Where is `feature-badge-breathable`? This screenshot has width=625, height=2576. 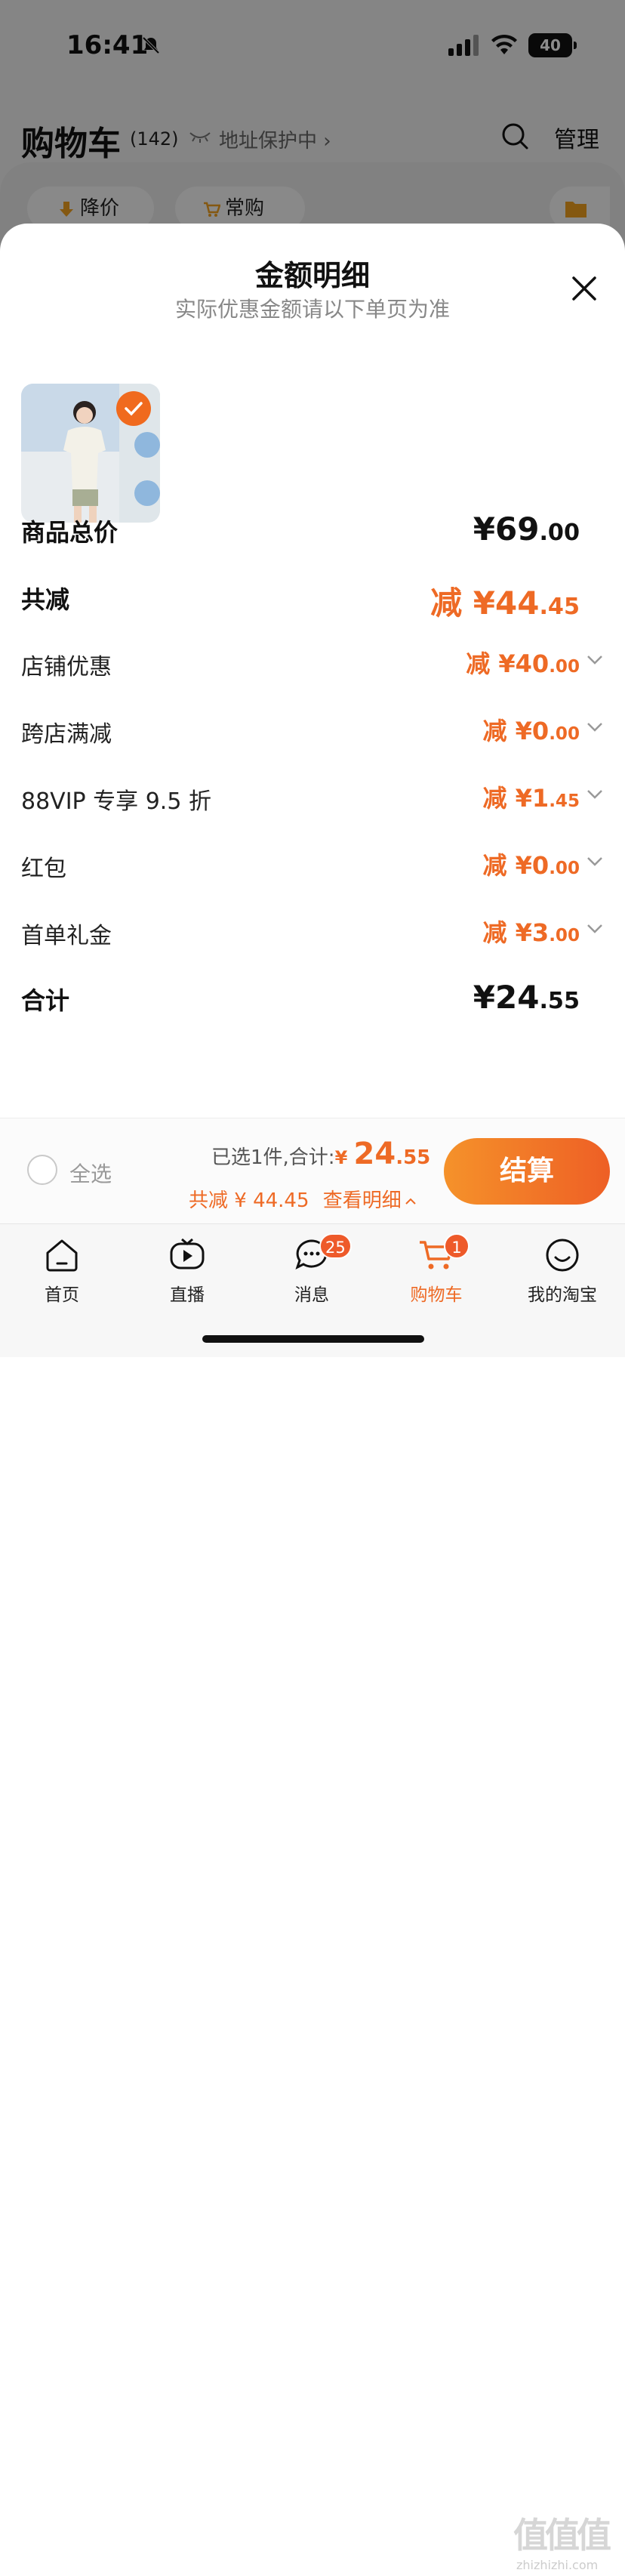 feature-badge-breathable is located at coordinates (147, 493).